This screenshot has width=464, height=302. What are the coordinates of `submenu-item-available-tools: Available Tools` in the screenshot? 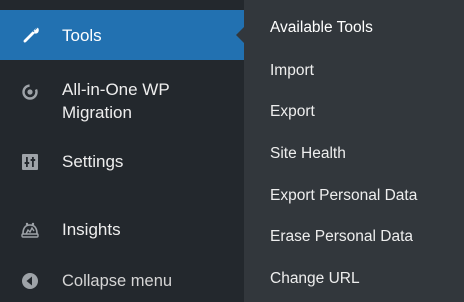 It's located at (321, 28).